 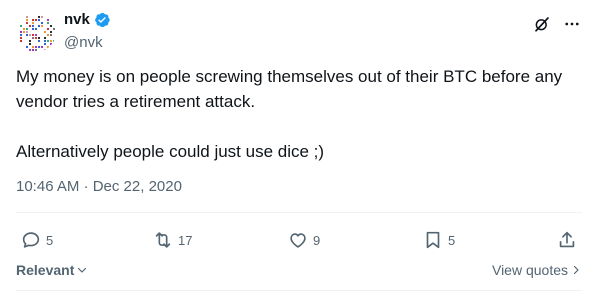 I want to click on sort-dropdown: Relevant, so click(x=52, y=270).